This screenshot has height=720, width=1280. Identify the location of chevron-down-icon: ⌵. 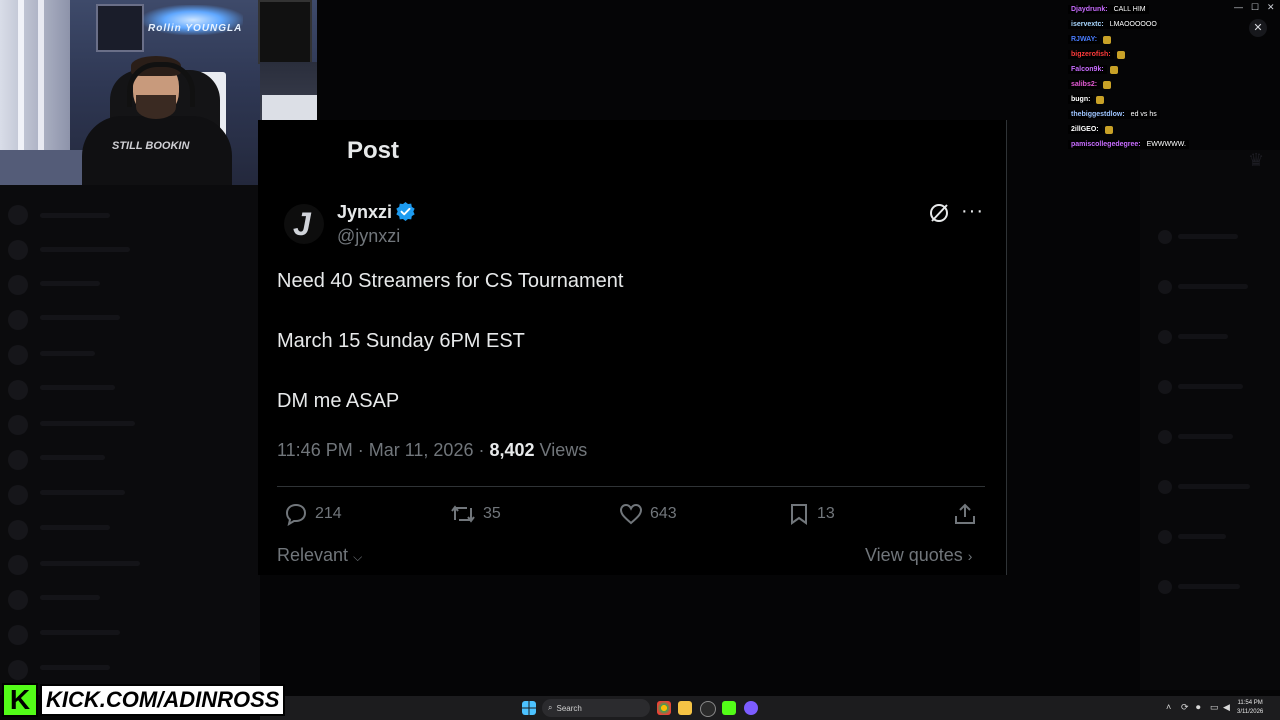
(358, 557).